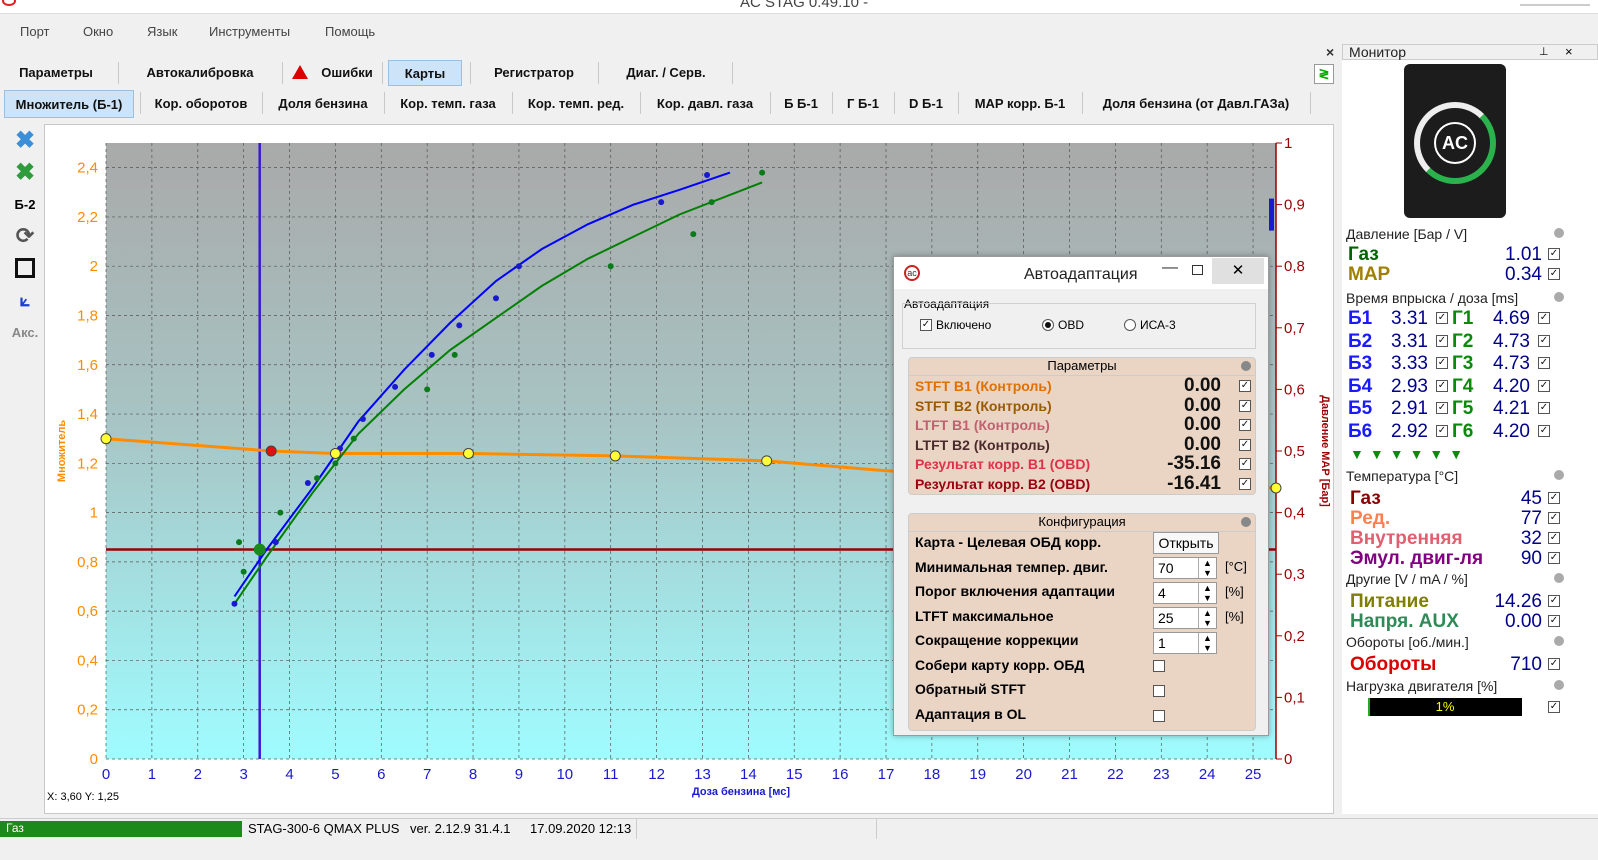 This screenshot has width=1598, height=860. Describe the element at coordinates (56, 73) in the screenshot. I see `tab-parameters: Параметры` at that location.